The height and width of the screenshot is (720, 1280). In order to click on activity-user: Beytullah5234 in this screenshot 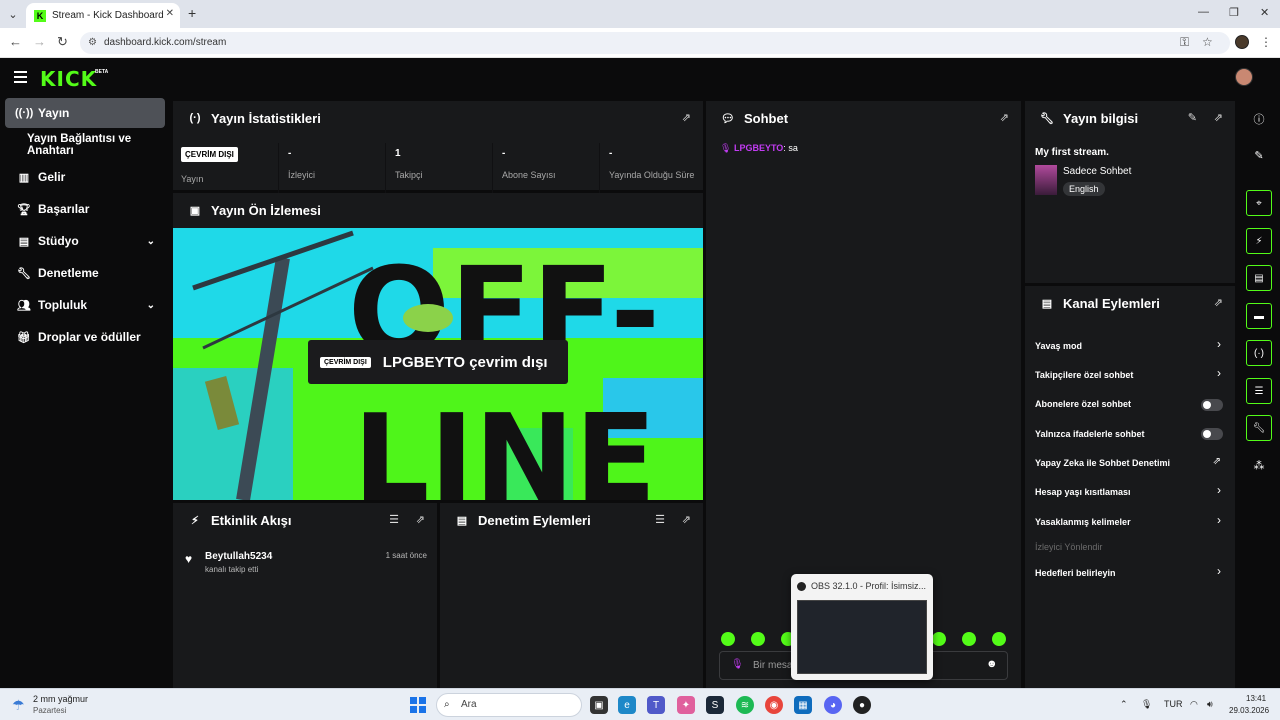, I will do `click(238, 556)`.